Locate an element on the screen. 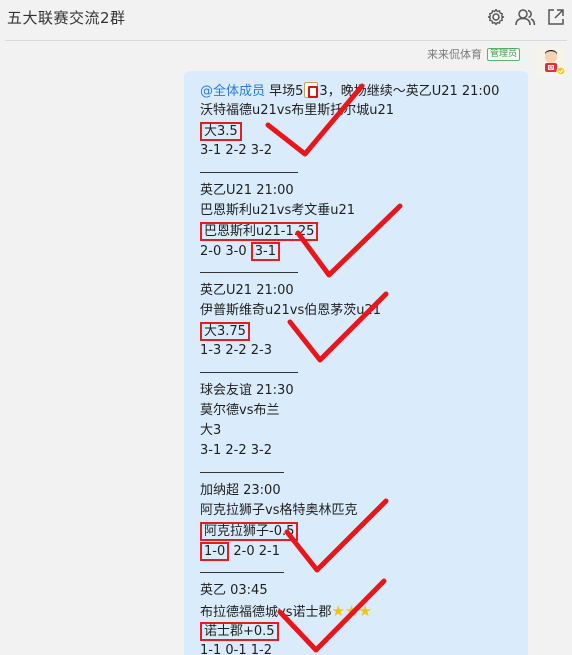 This screenshot has width=572, height=655. match-2-pick-box: 巴恩斯利u21-1.25 is located at coordinates (259, 231).